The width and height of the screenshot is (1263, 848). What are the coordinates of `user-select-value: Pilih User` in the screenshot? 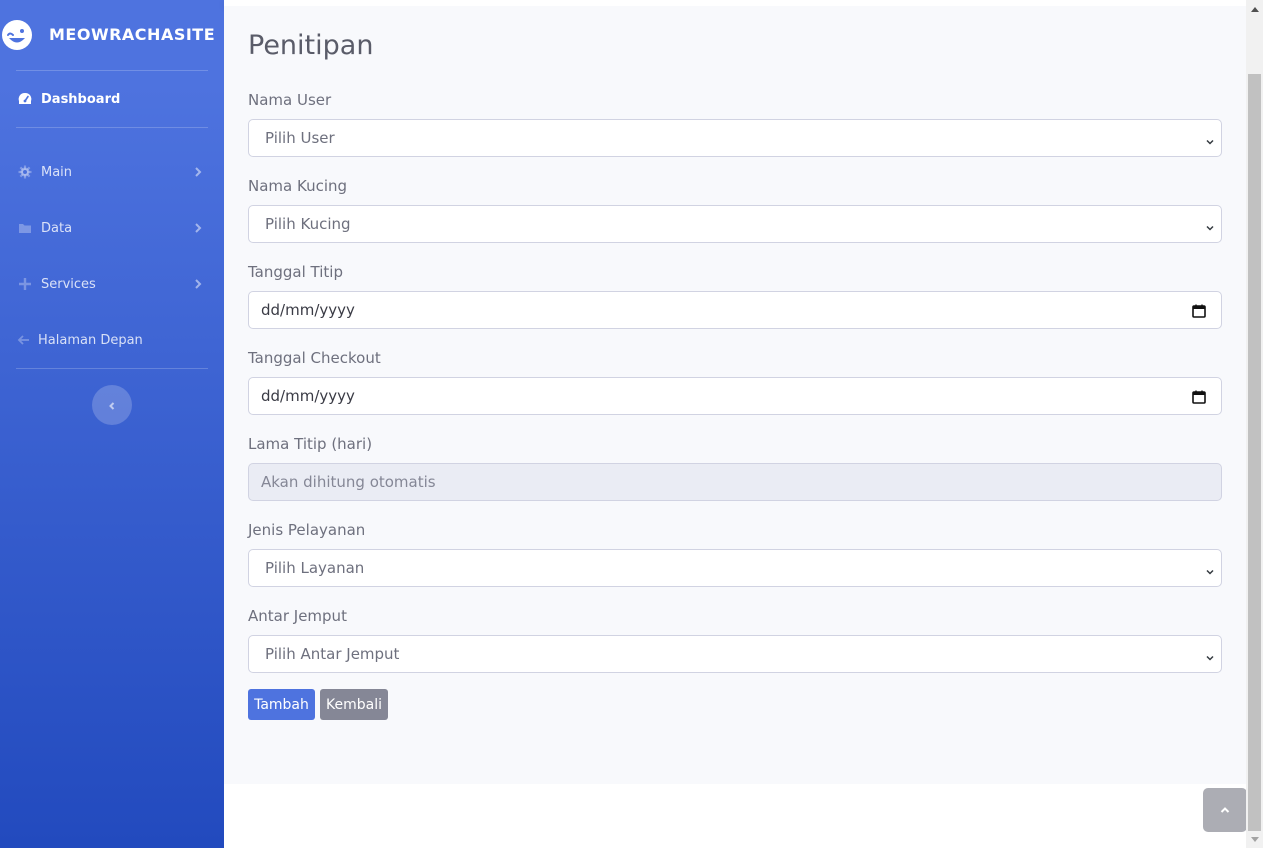 It's located at (300, 138).